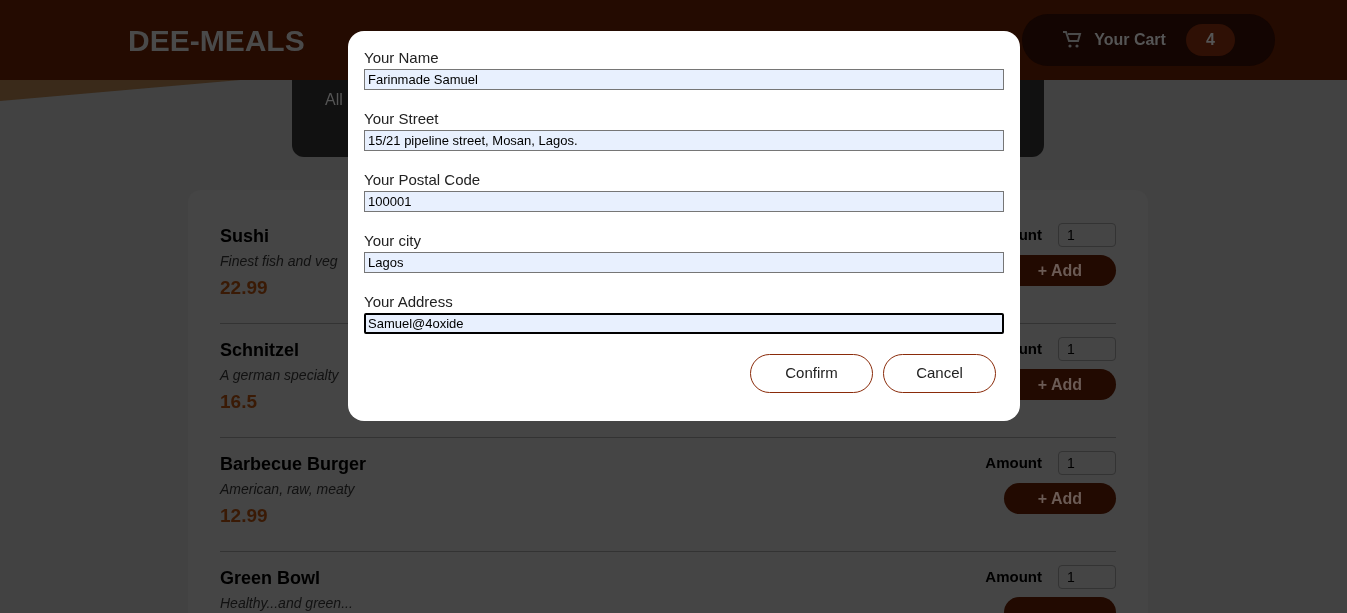  What do you see at coordinates (244, 288) in the screenshot?
I see `meal-price: 22.99` at bounding box center [244, 288].